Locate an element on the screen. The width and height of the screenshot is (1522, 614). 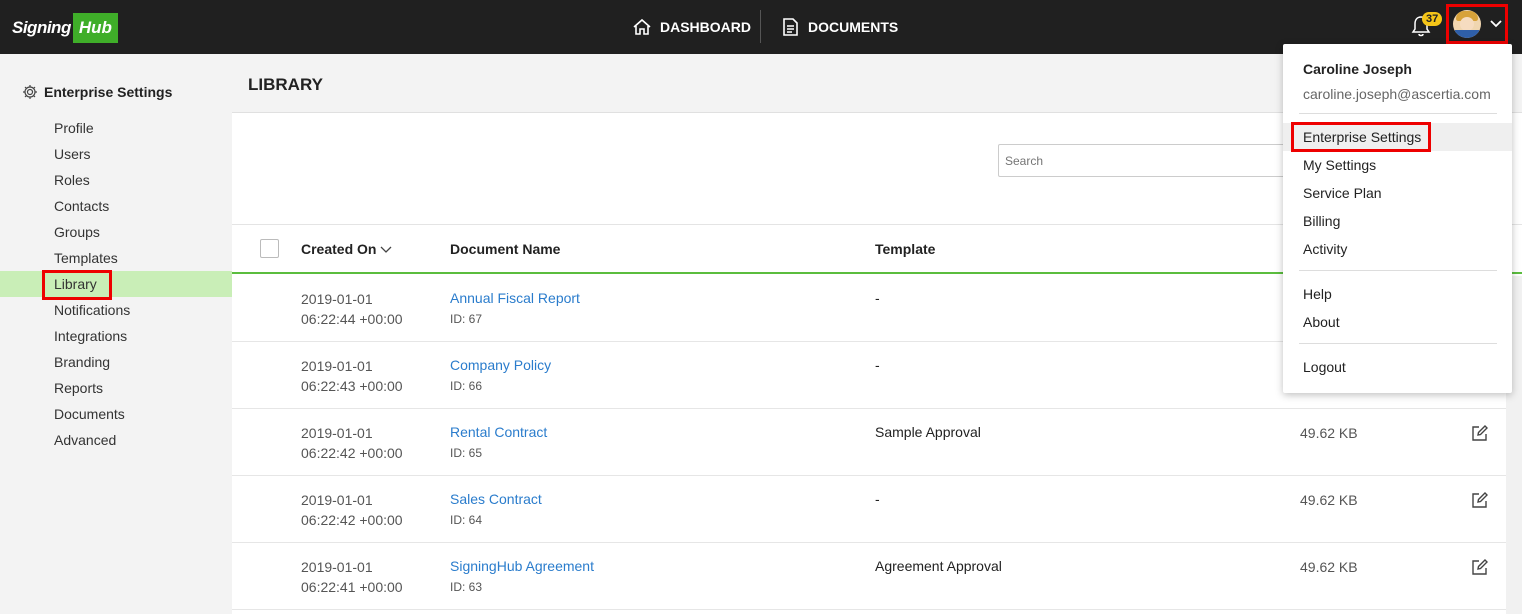
nav-documents: DOCUMENTS is located at coordinates (839, 27).